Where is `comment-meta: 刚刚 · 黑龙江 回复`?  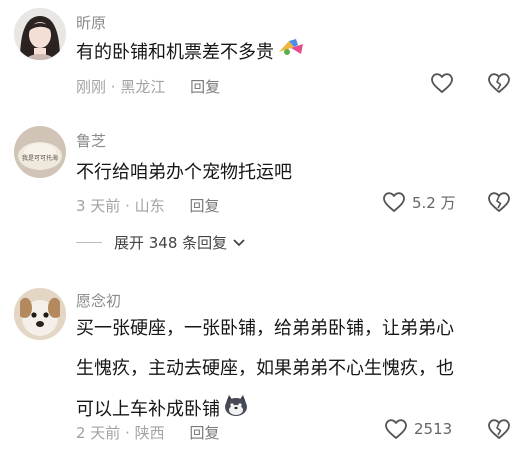
comment-meta: 刚刚 · 黑龙江 回复 is located at coordinates (148, 86).